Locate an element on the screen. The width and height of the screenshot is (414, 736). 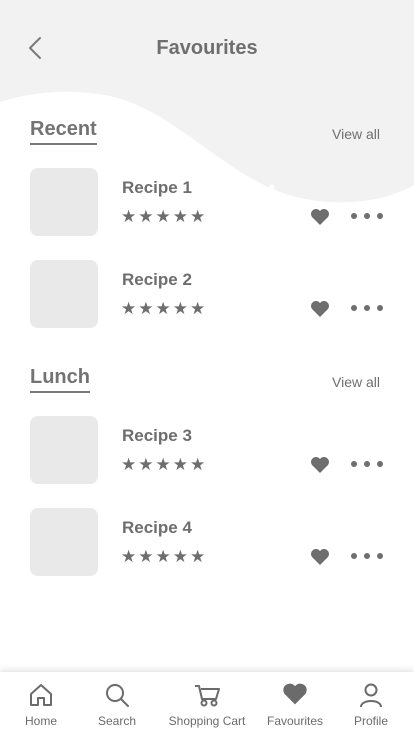
section-title: Lunch is located at coordinates (60, 379).